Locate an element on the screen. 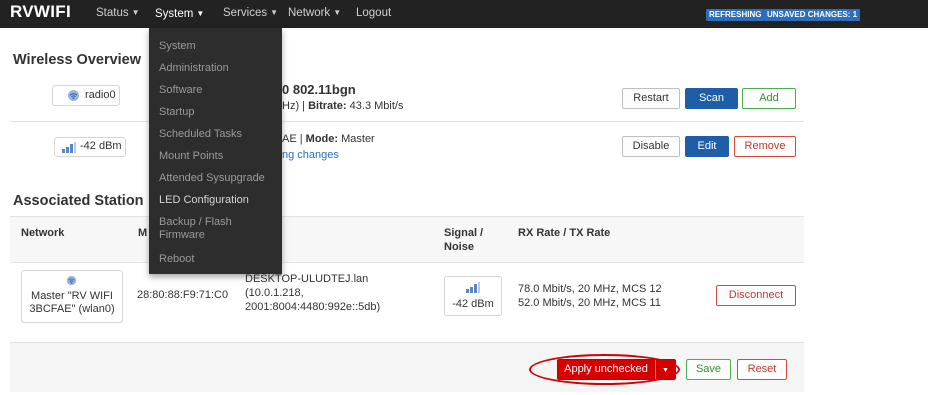 Image resolution: width=928 pixels, height=395 pixels. pending-changes-link: ng changes is located at coordinates (310, 155).